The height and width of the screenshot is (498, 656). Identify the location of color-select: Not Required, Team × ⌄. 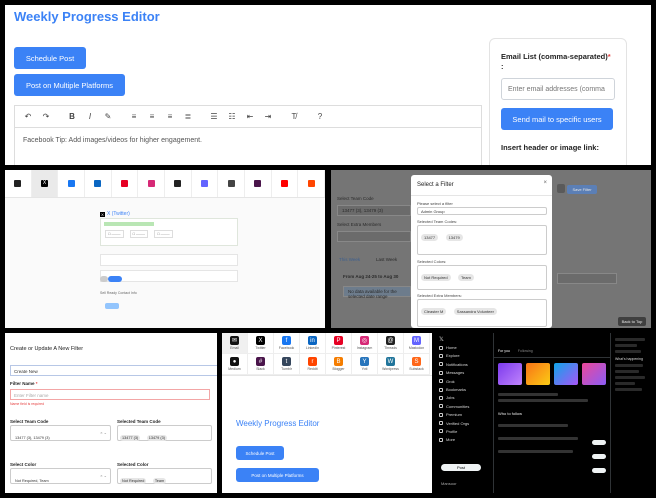
(60, 476).